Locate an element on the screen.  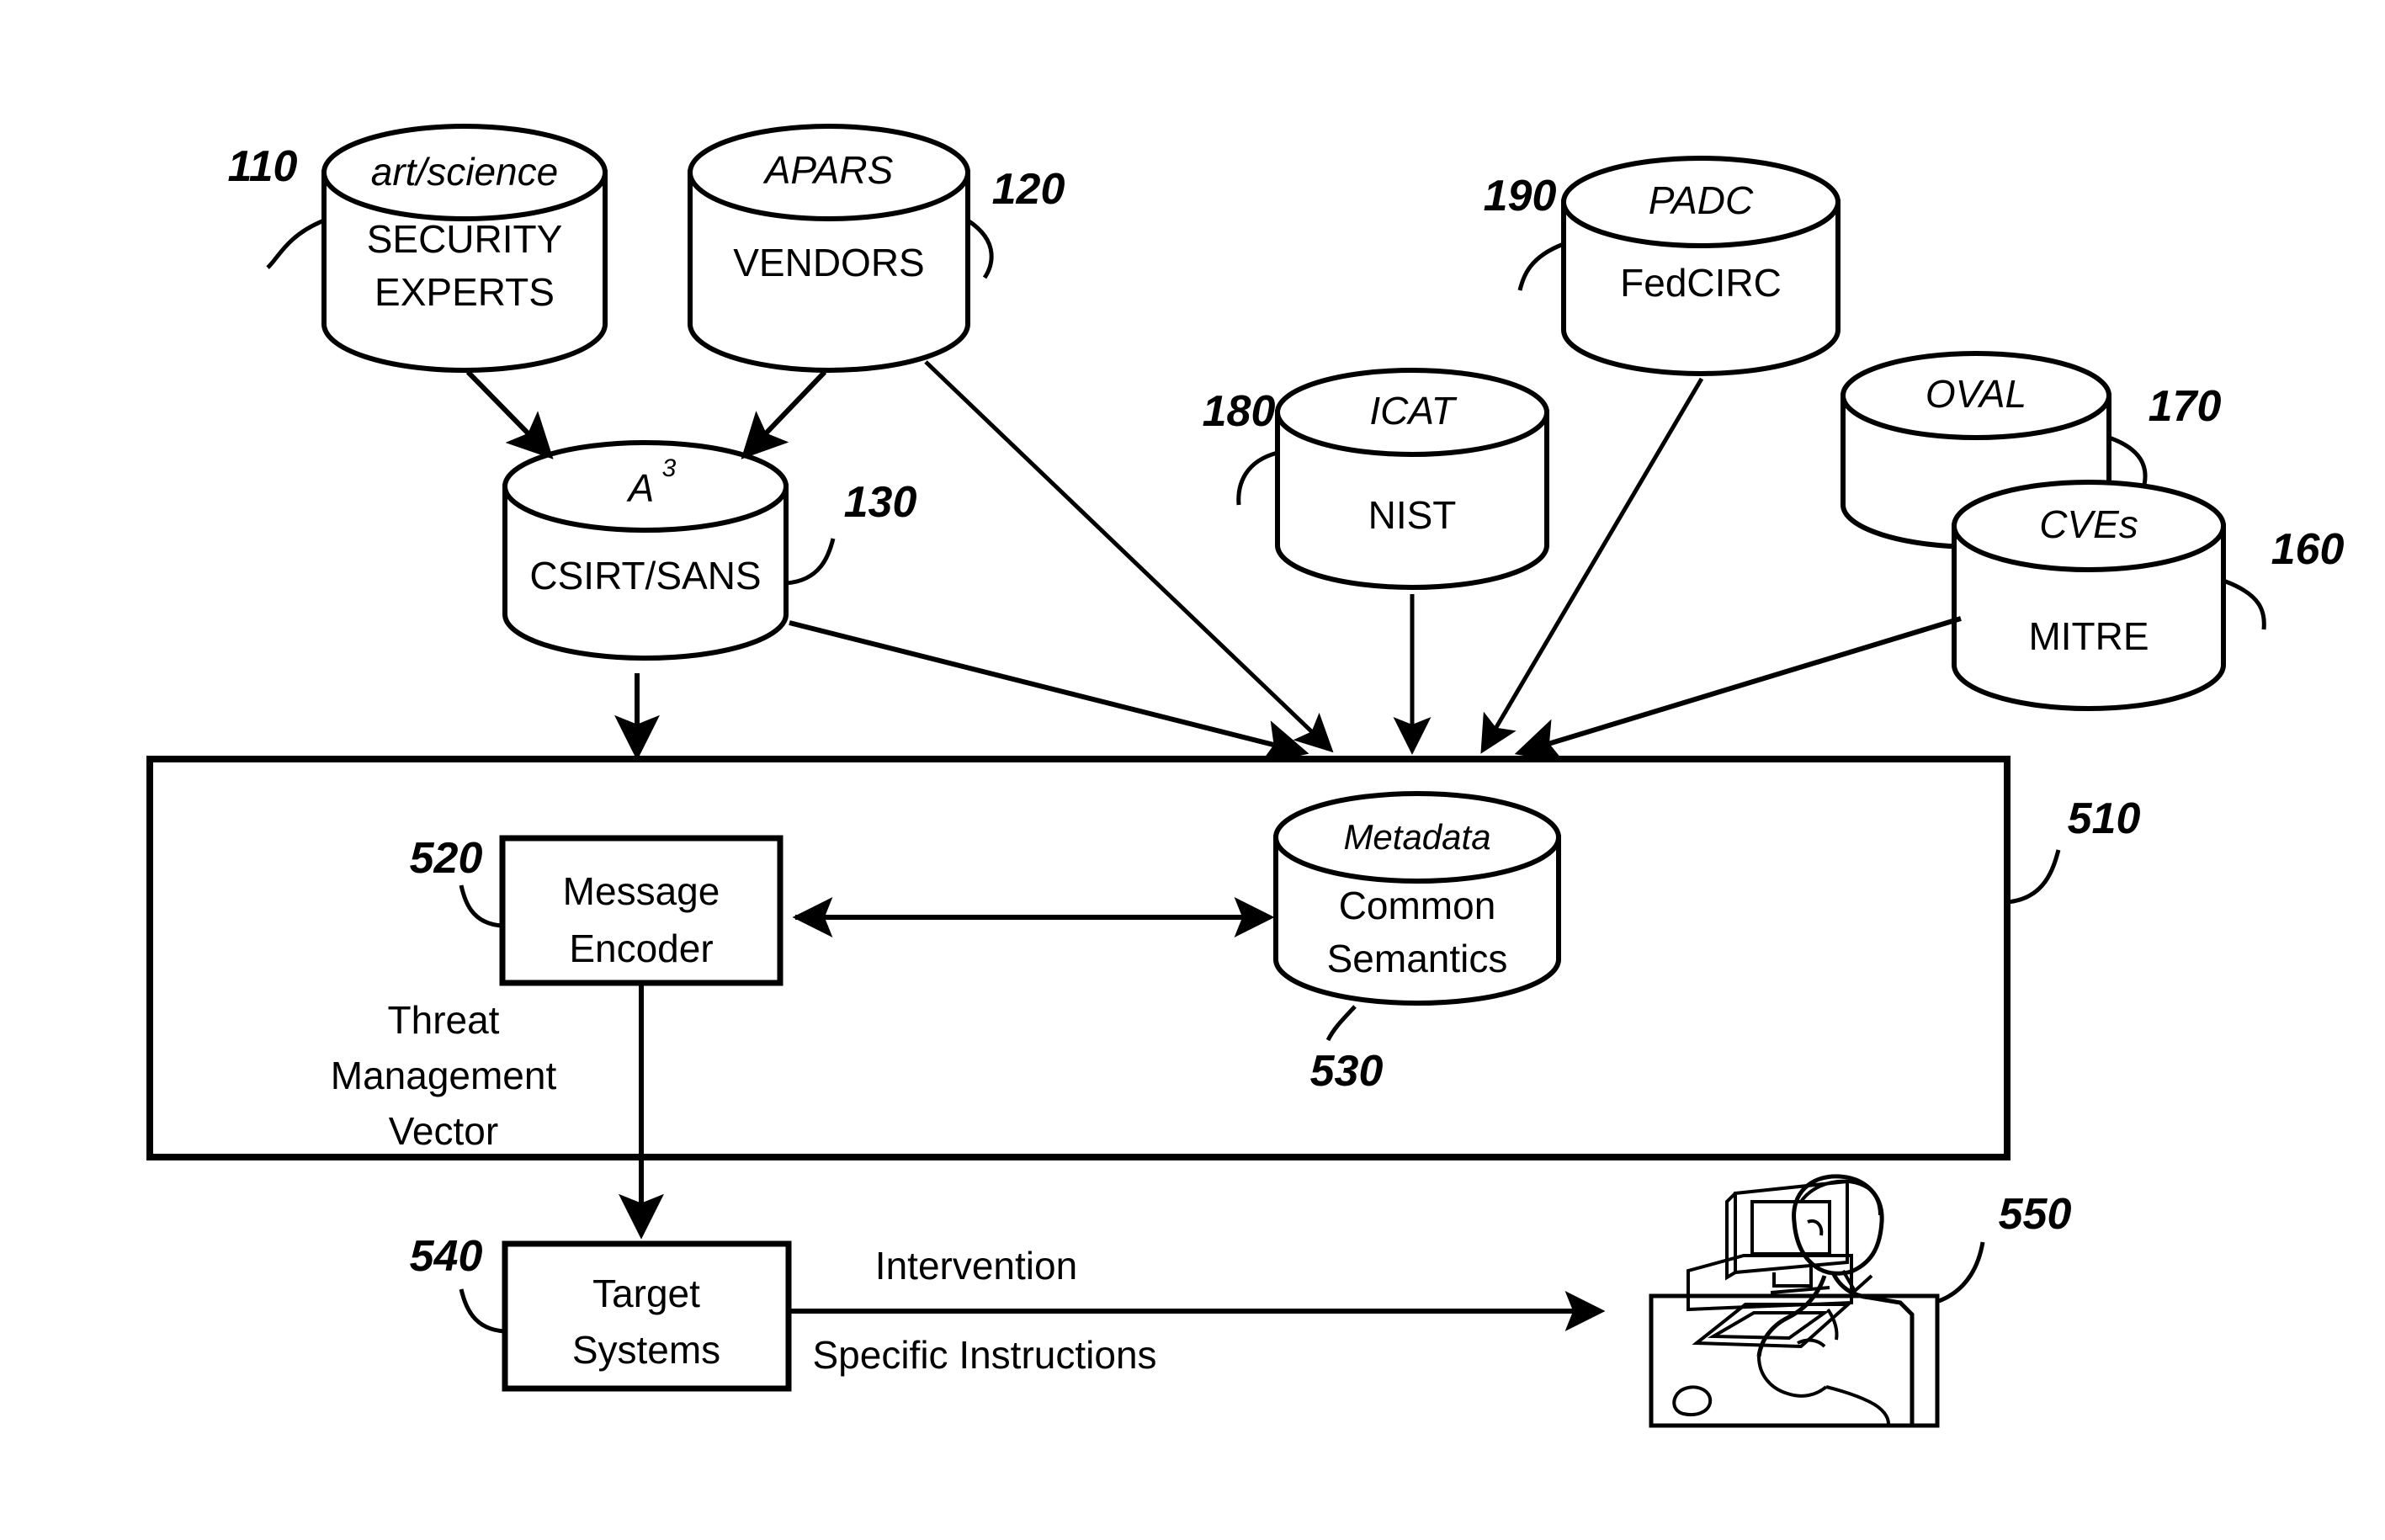
ref-label-550: 550 is located at coordinates (2036, 1214).